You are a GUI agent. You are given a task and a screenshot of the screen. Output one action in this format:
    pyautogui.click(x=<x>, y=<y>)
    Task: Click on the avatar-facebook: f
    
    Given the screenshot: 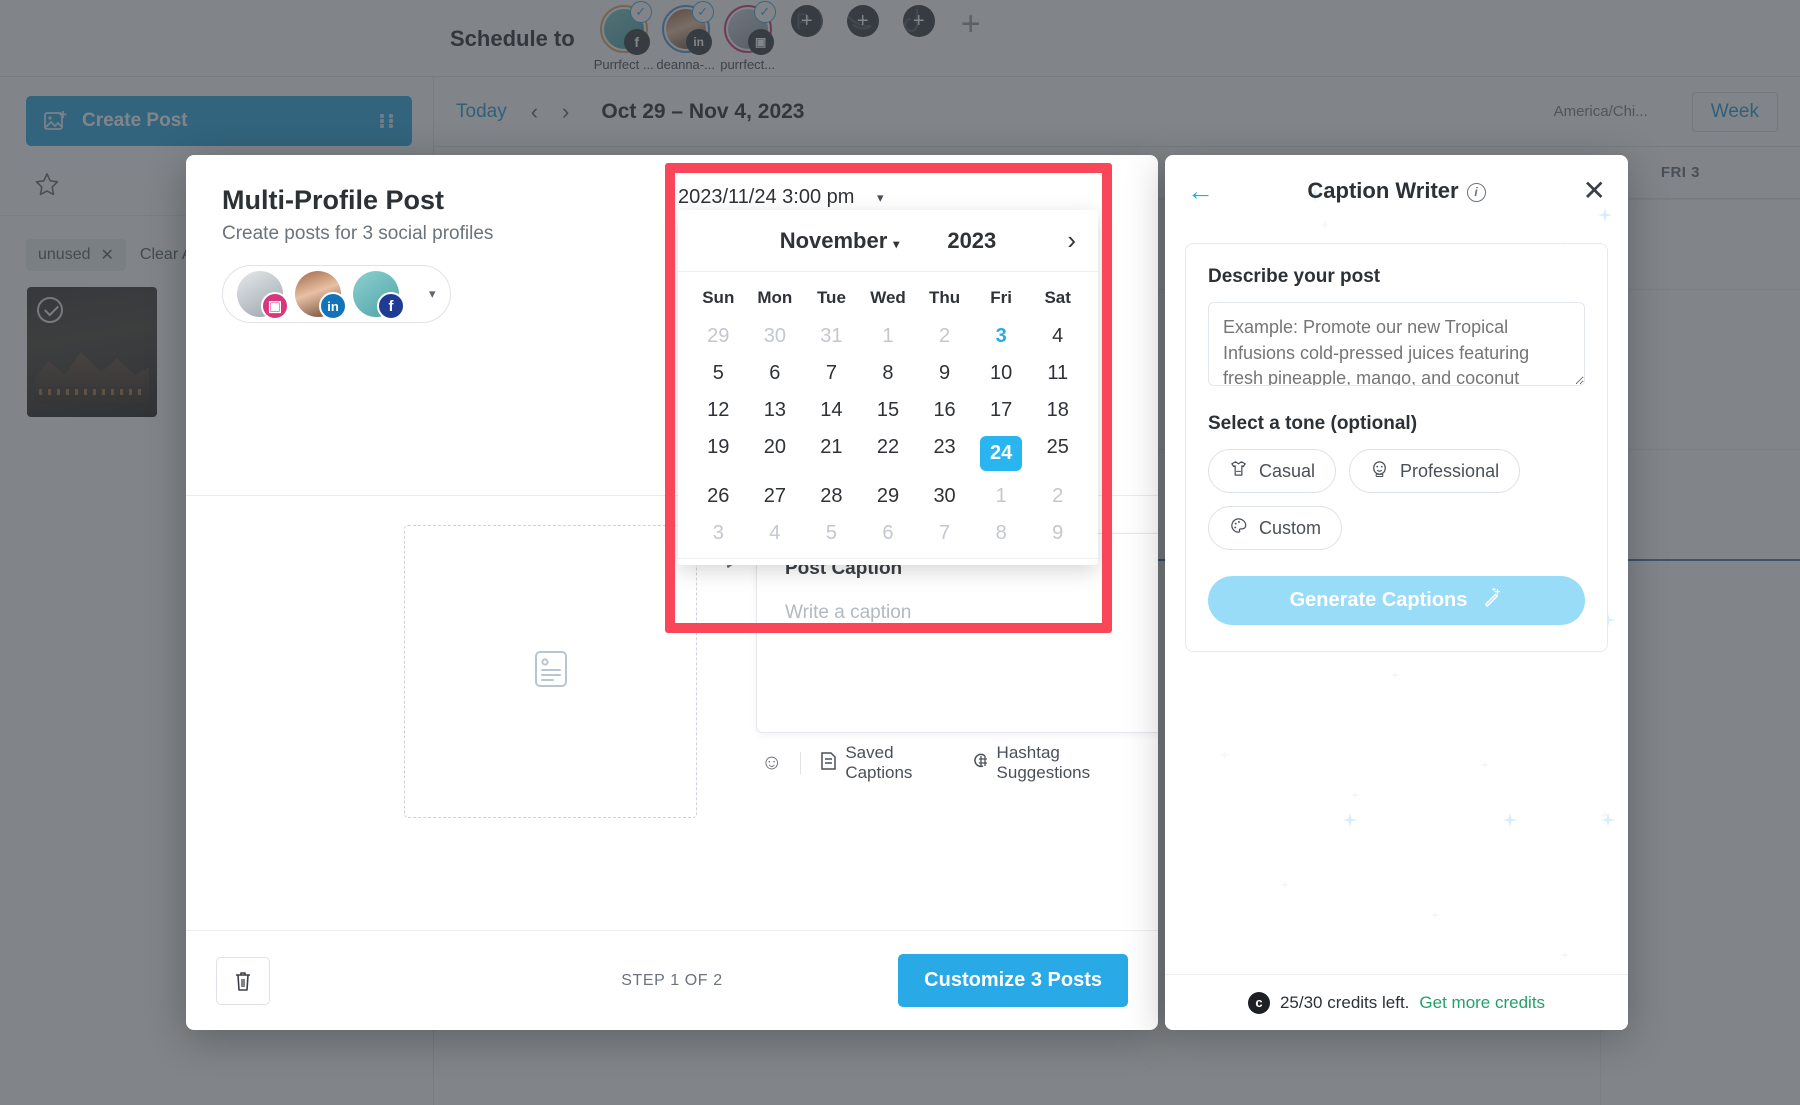 What is the action you would take?
    pyautogui.click(x=379, y=295)
    